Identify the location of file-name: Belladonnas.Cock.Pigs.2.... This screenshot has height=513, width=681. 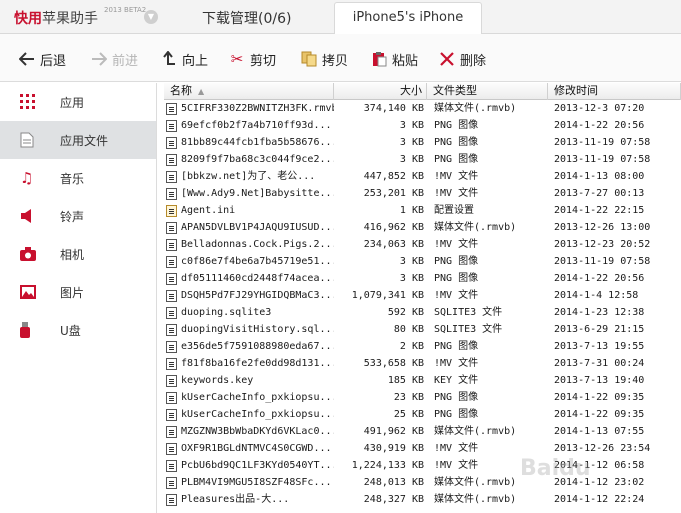
(257, 244).